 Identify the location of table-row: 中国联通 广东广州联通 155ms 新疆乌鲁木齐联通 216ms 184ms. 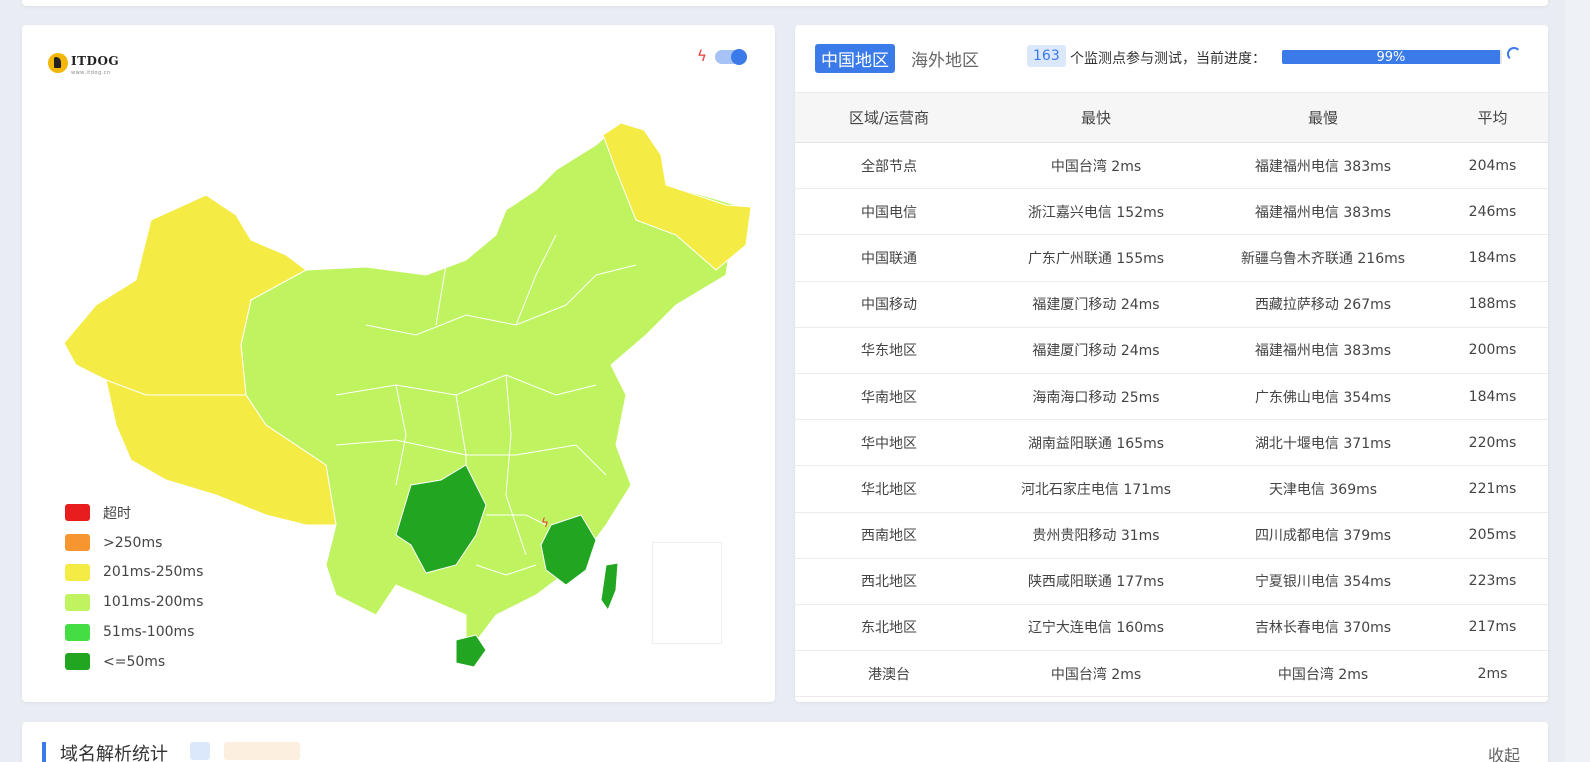
(1171, 258).